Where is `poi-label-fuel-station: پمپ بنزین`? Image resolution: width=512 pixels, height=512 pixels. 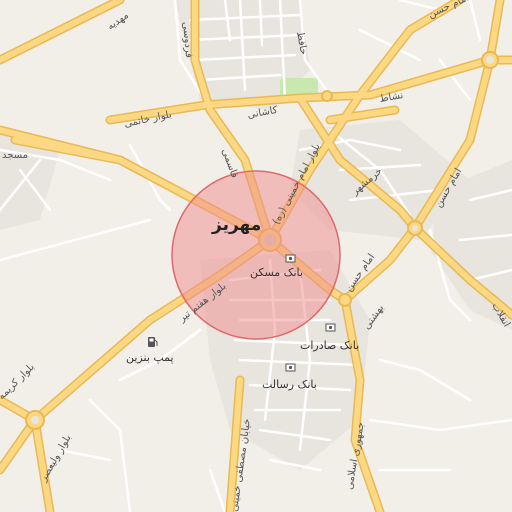 poi-label-fuel-station: پمپ بنزین is located at coordinates (150, 357).